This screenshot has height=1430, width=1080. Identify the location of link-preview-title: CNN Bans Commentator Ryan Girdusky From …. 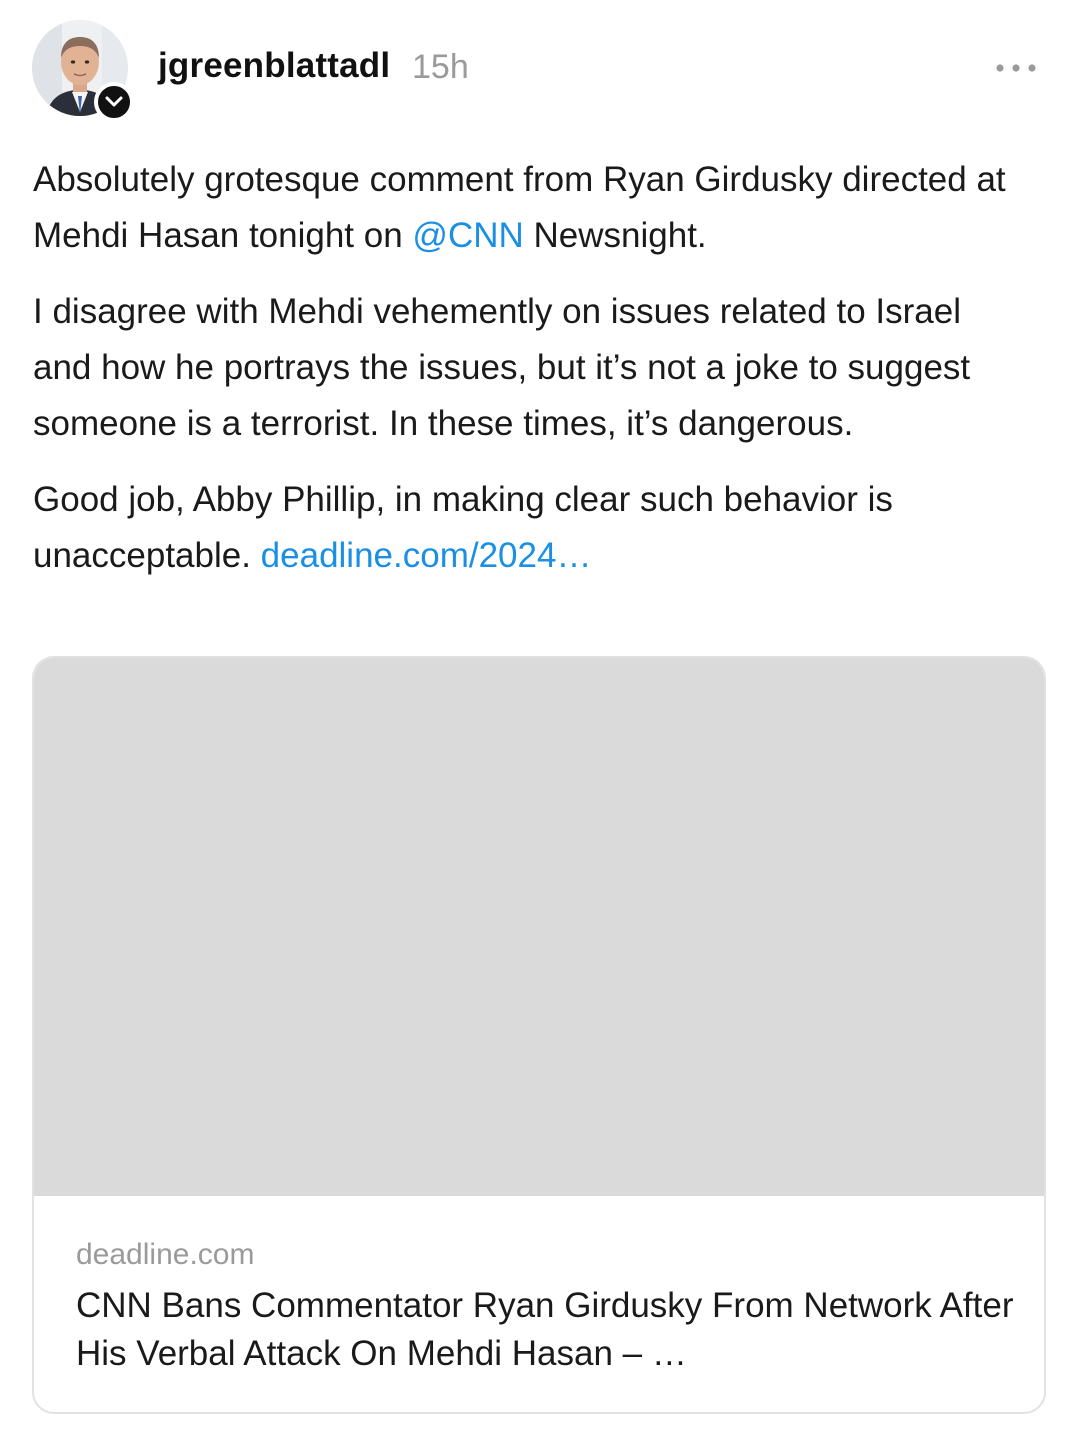
(545, 1329).